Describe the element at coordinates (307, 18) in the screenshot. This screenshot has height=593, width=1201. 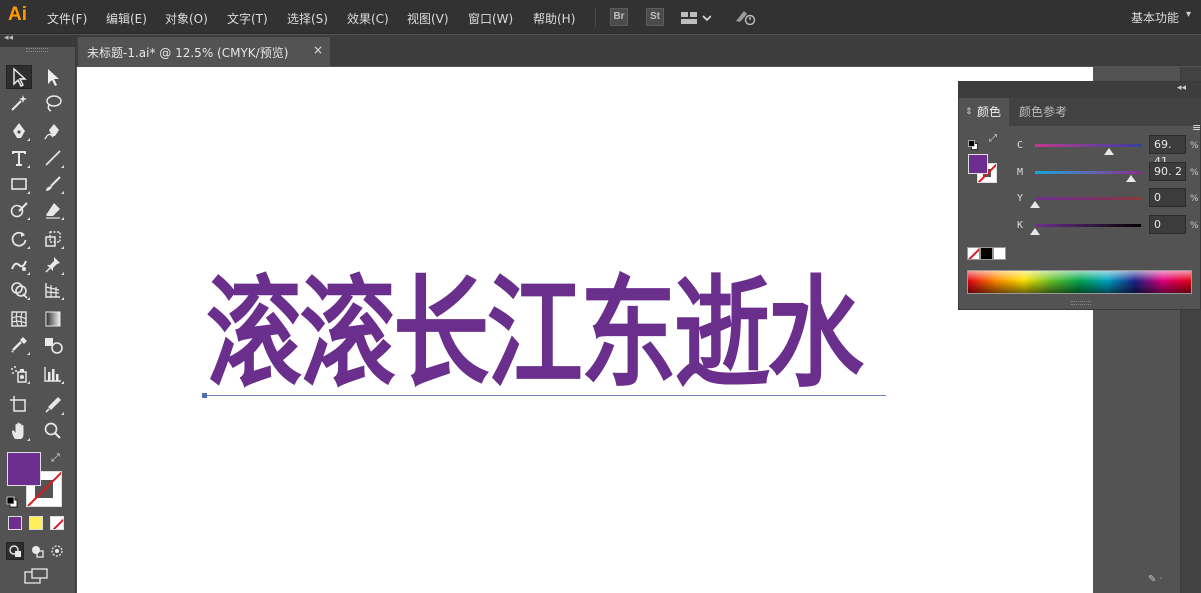
I see `menu-select: 选择(S)` at that location.